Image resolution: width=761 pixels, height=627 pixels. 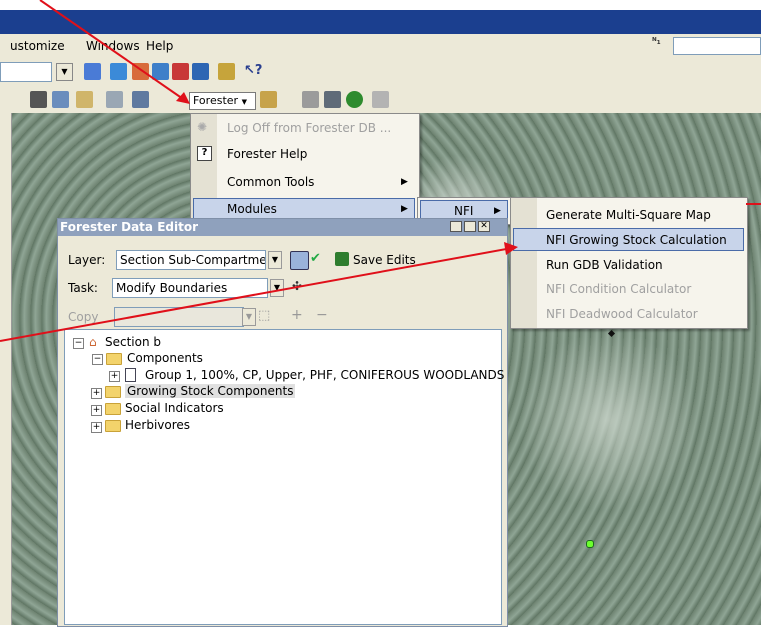 I want to click on viewer-icon, so click(x=114, y=99).